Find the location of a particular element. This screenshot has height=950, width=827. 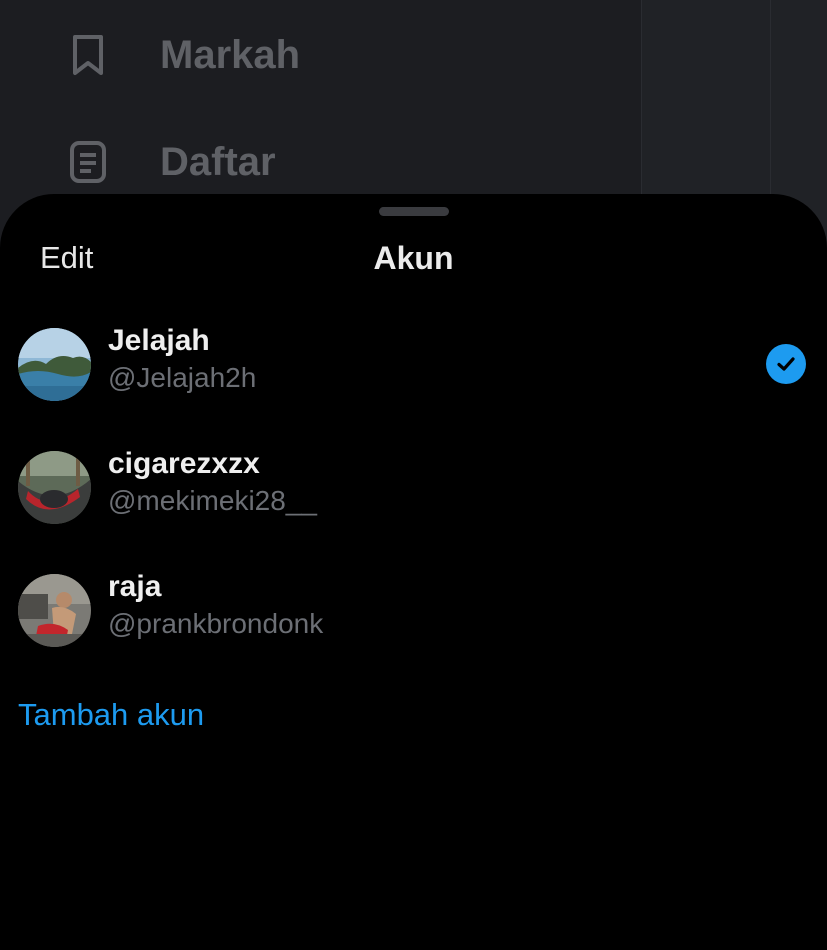

account-handle: @mekimeki28__ is located at coordinates (212, 500).